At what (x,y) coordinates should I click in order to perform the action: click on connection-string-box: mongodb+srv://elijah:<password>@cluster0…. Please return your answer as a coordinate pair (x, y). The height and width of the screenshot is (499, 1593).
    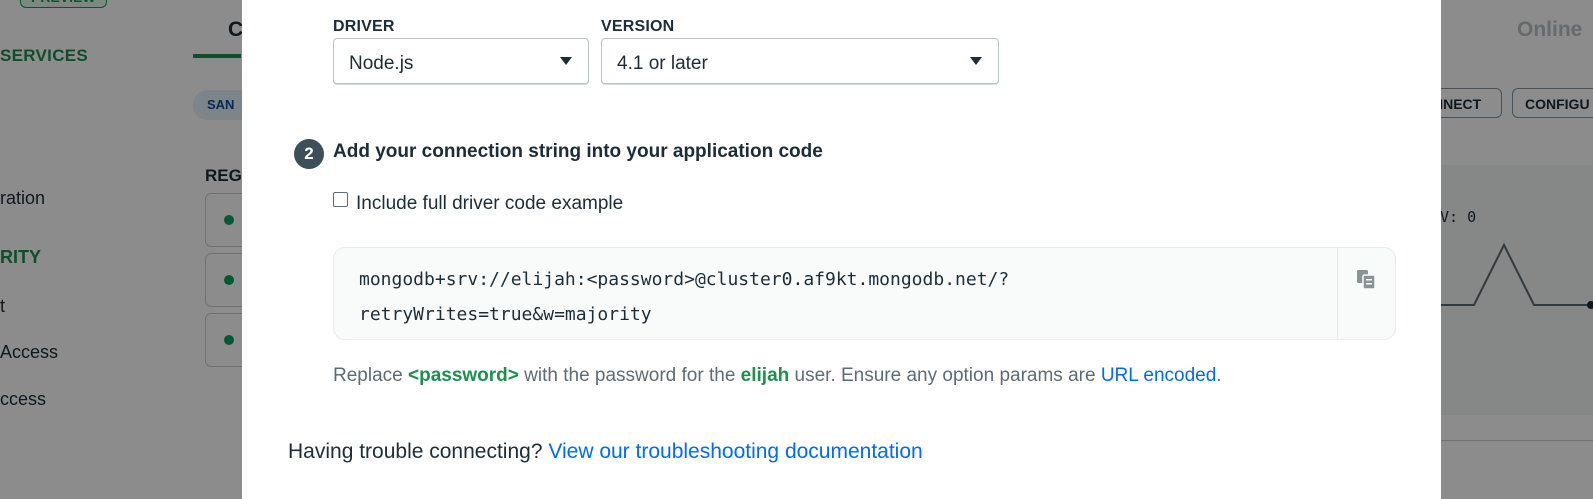
    Looking at the image, I should click on (864, 293).